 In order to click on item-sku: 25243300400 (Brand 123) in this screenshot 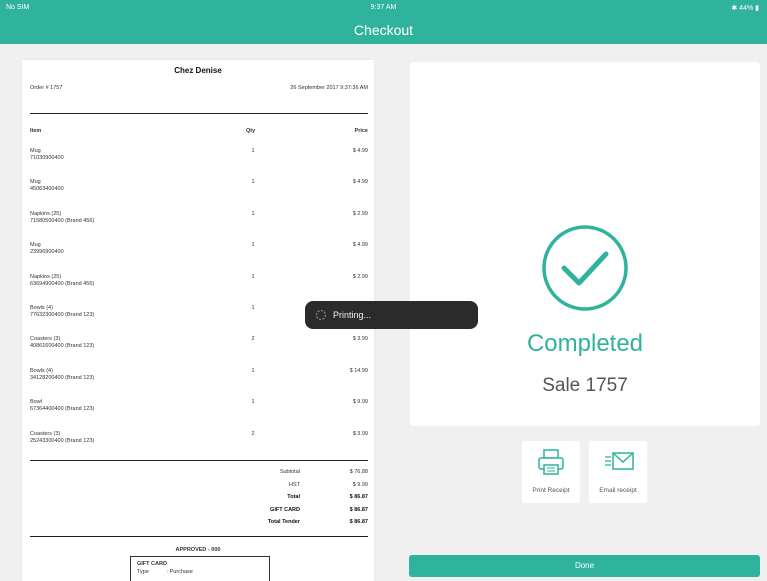, I will do `click(62, 440)`.